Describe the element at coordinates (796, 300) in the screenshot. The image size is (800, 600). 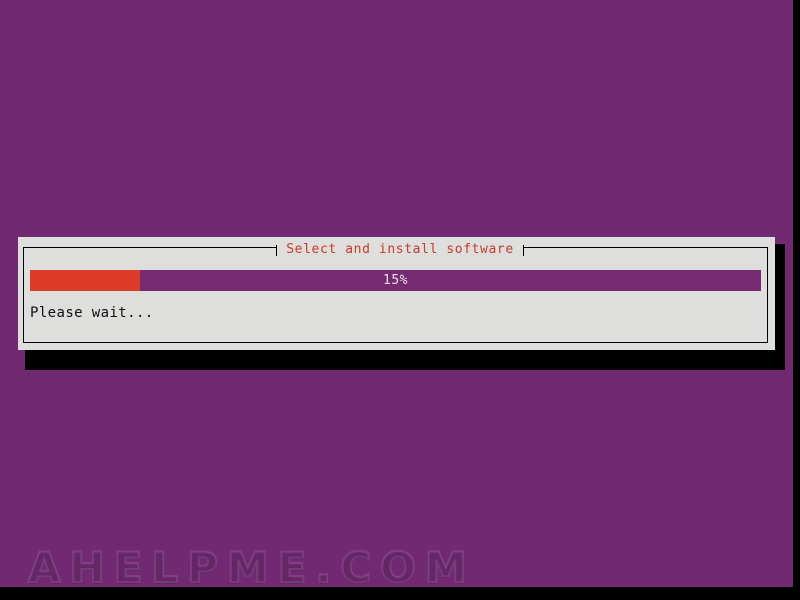
I see `console-gutter-right` at that location.